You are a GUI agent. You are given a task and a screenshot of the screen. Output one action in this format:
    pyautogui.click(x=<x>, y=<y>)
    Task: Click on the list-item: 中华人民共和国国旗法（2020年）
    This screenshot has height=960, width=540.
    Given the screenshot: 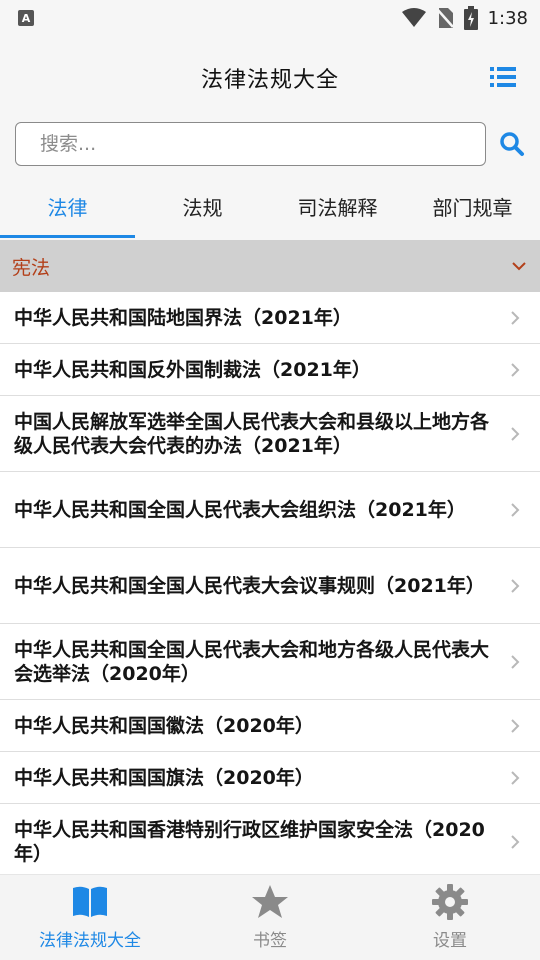 What is the action you would take?
    pyautogui.click(x=270, y=778)
    